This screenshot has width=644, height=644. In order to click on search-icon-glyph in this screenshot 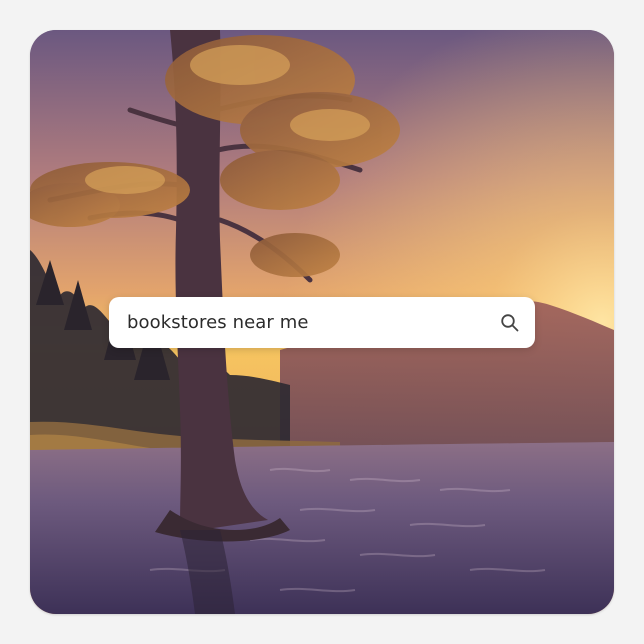, I will do `click(510, 322)`.